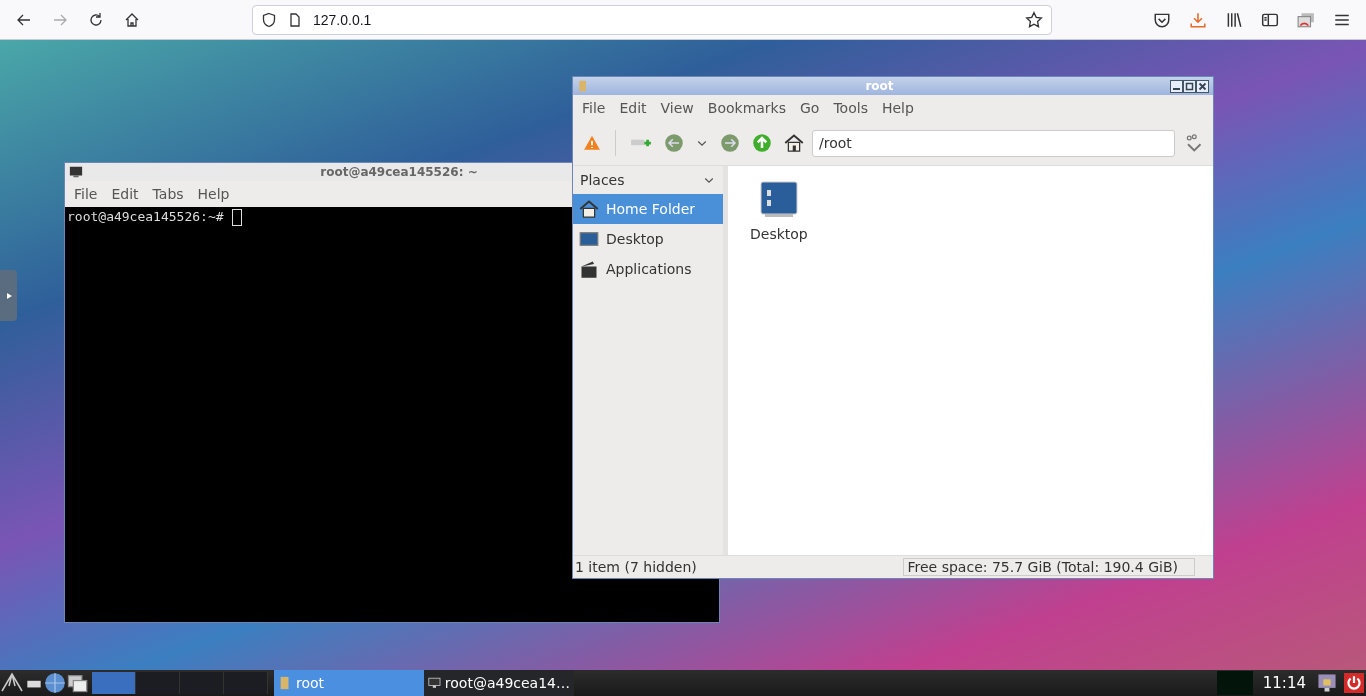  Describe the element at coordinates (1189, 86) in the screenshot. I see `maximize-icon` at that location.